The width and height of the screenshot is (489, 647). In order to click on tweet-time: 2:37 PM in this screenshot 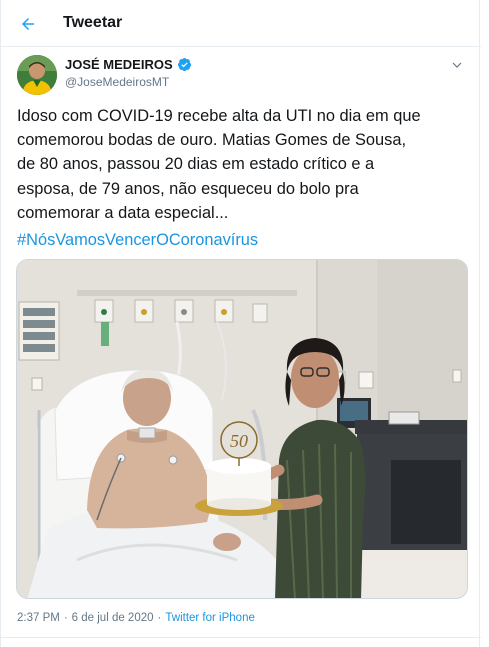, I will do `click(38, 618)`.